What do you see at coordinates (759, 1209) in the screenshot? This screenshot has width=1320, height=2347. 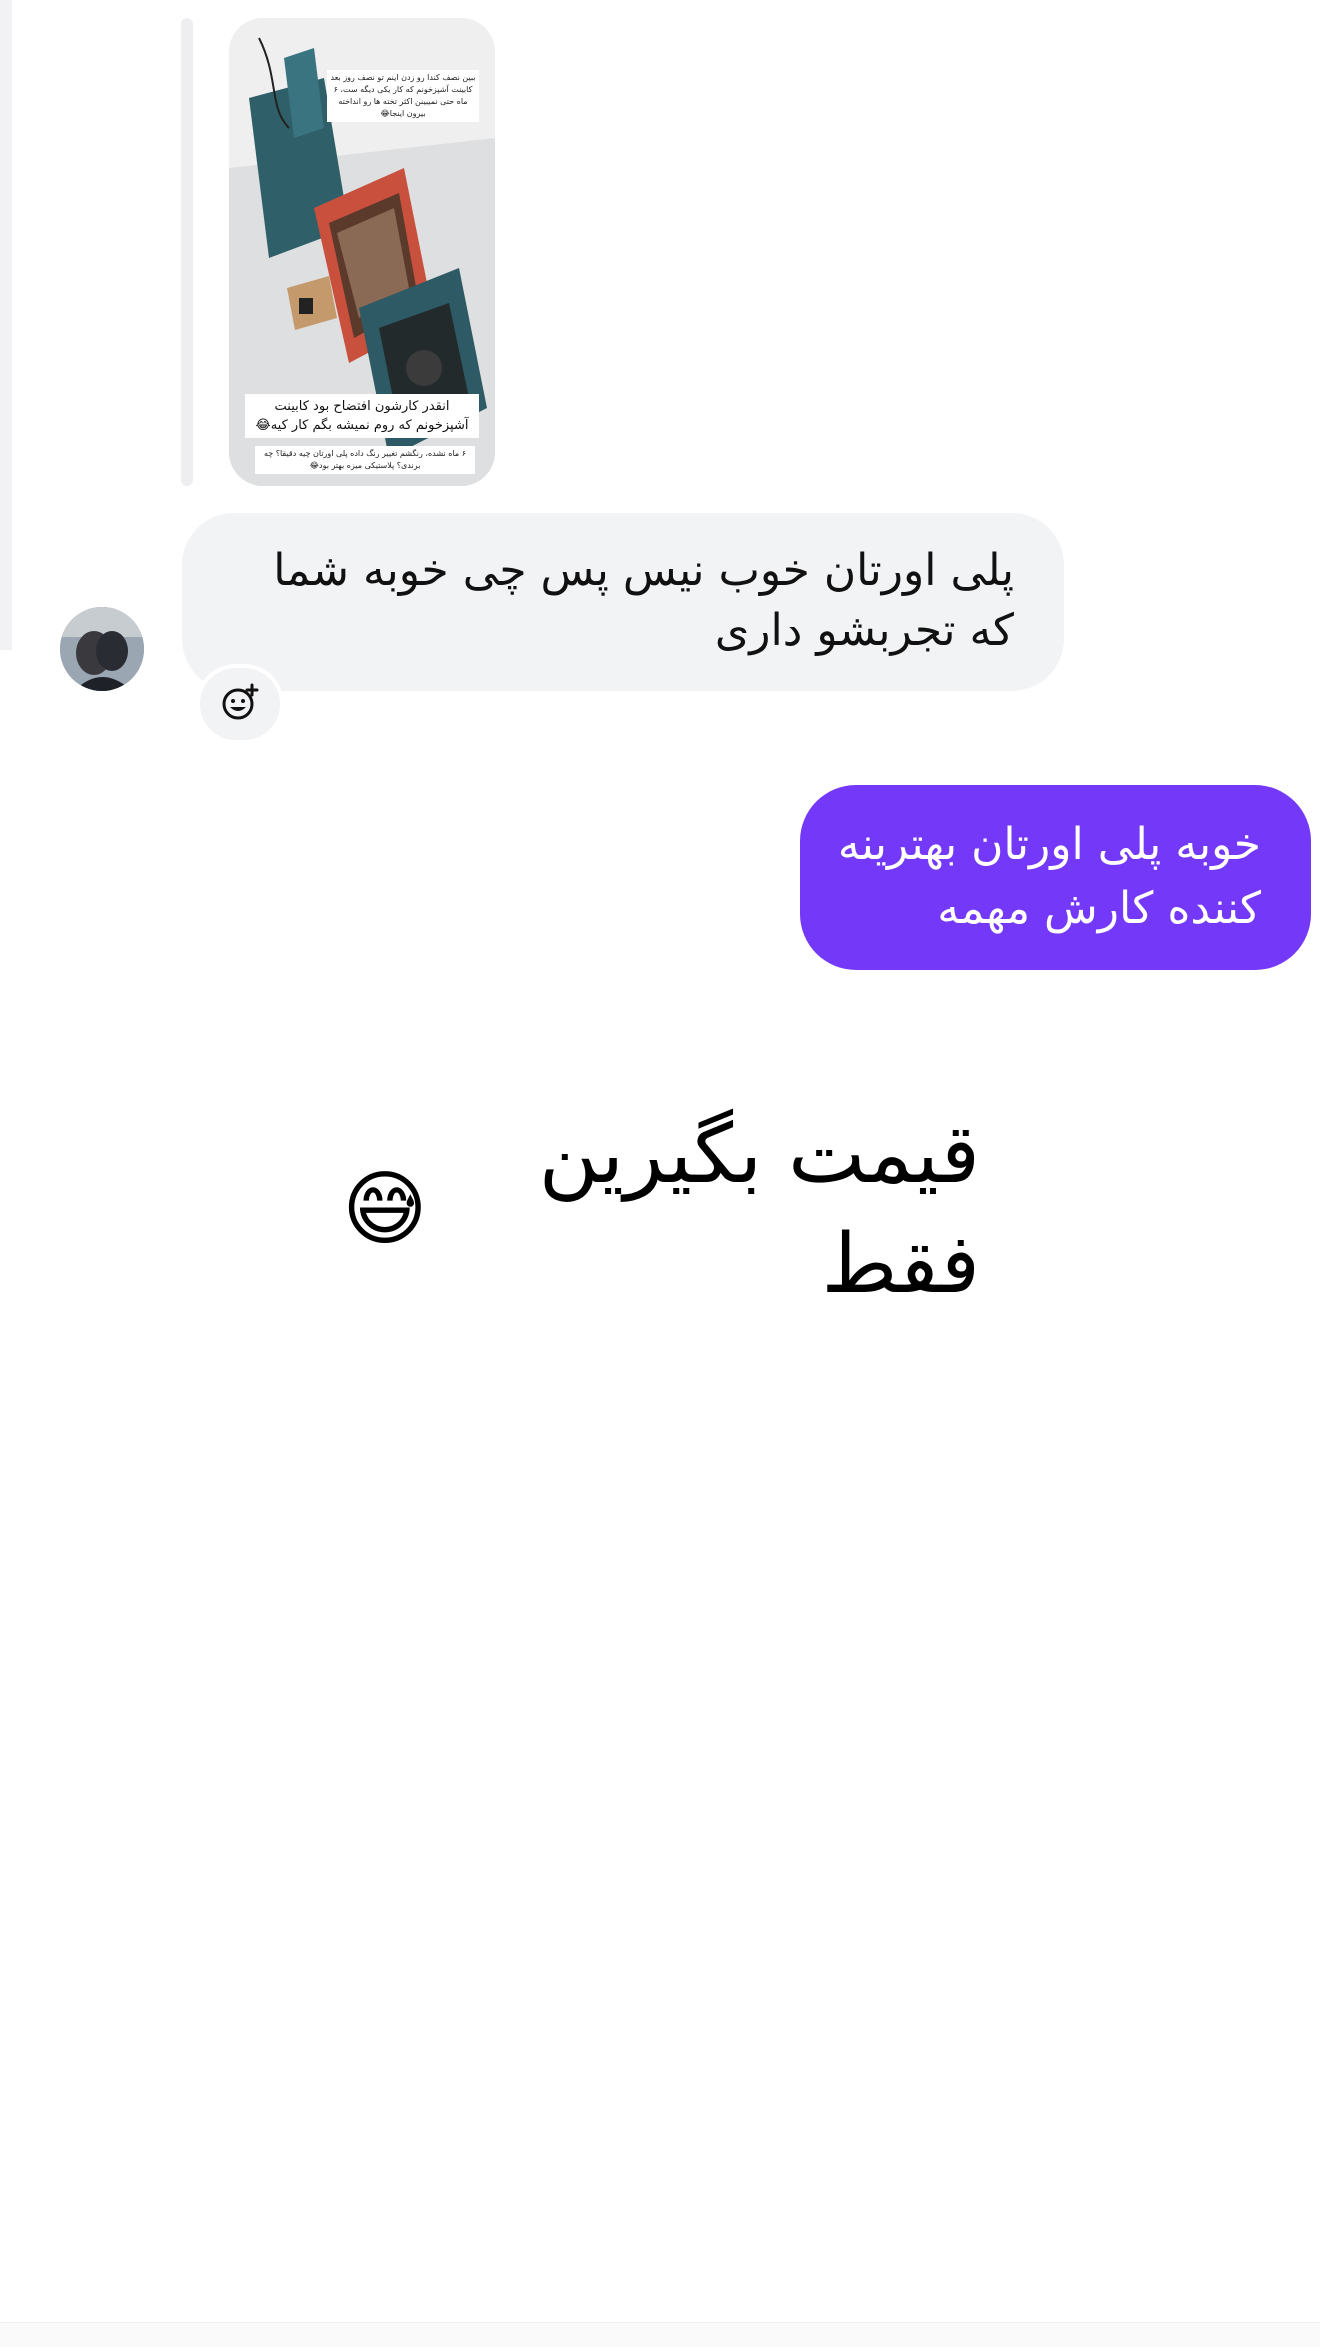 I see `overlay-caption-text: قیمت بگیرین فقط` at bounding box center [759, 1209].